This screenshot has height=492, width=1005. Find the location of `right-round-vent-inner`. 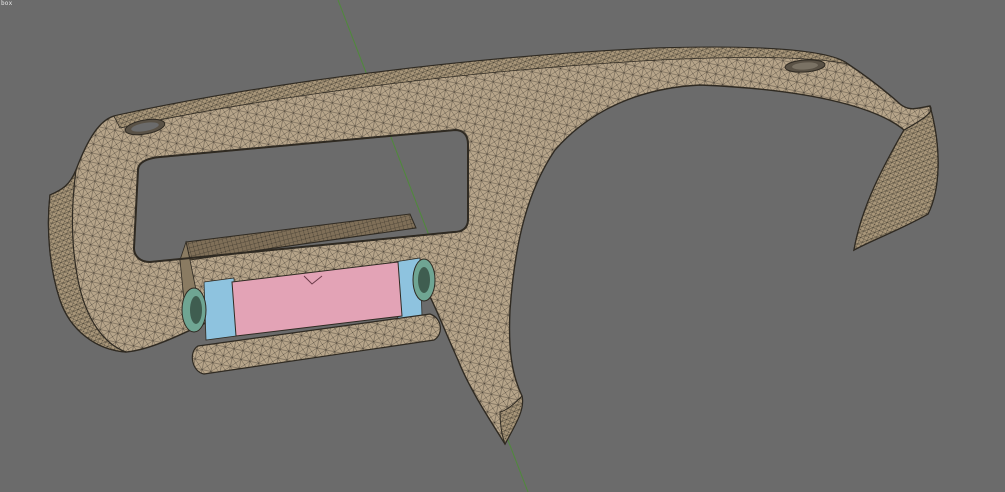

right-round-vent-inner is located at coordinates (424, 280).